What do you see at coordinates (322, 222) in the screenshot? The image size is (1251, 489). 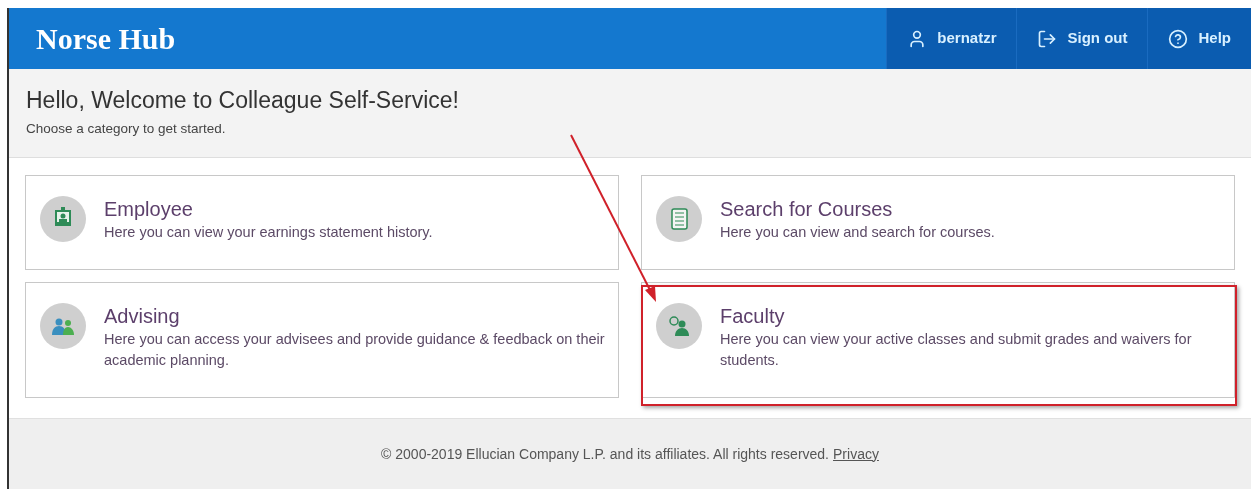 I see `category-card: Employee Here you can view your earnings statement history.` at bounding box center [322, 222].